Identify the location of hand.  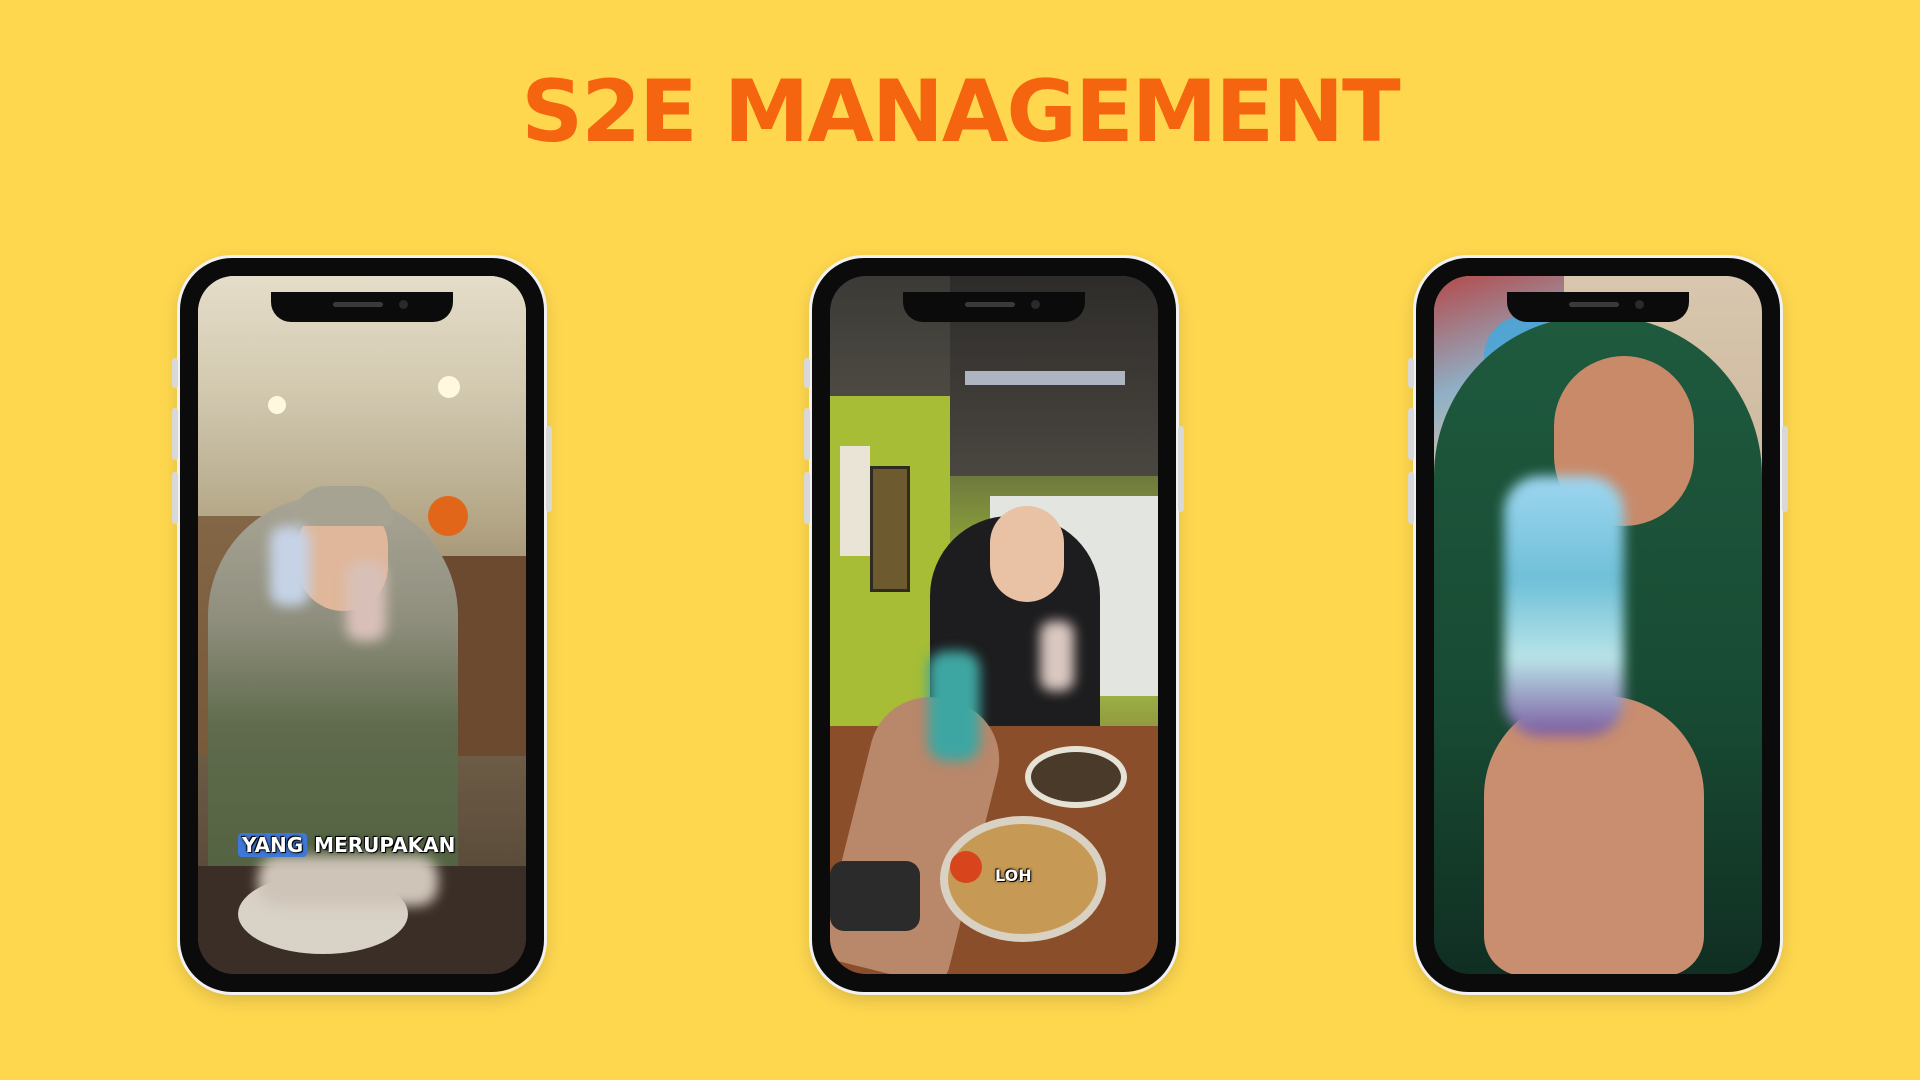
(1594, 835).